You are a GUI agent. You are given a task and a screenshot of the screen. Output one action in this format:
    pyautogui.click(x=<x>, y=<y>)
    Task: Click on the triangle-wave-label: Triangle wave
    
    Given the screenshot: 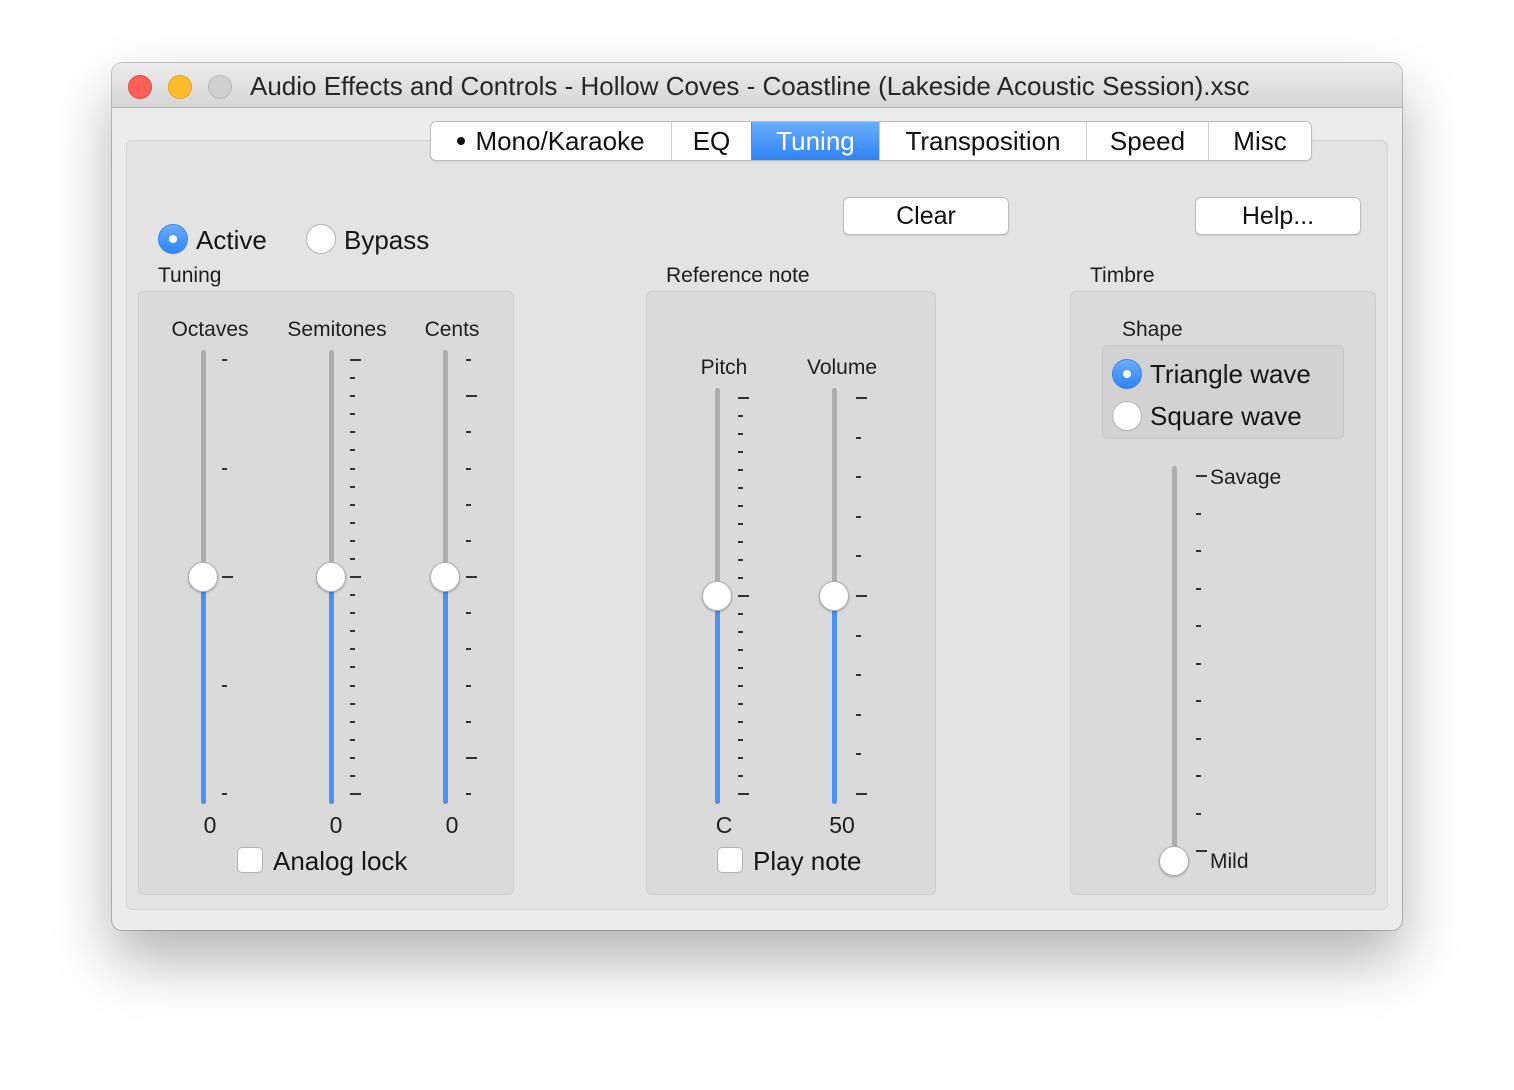 What is the action you would take?
    pyautogui.click(x=1230, y=374)
    